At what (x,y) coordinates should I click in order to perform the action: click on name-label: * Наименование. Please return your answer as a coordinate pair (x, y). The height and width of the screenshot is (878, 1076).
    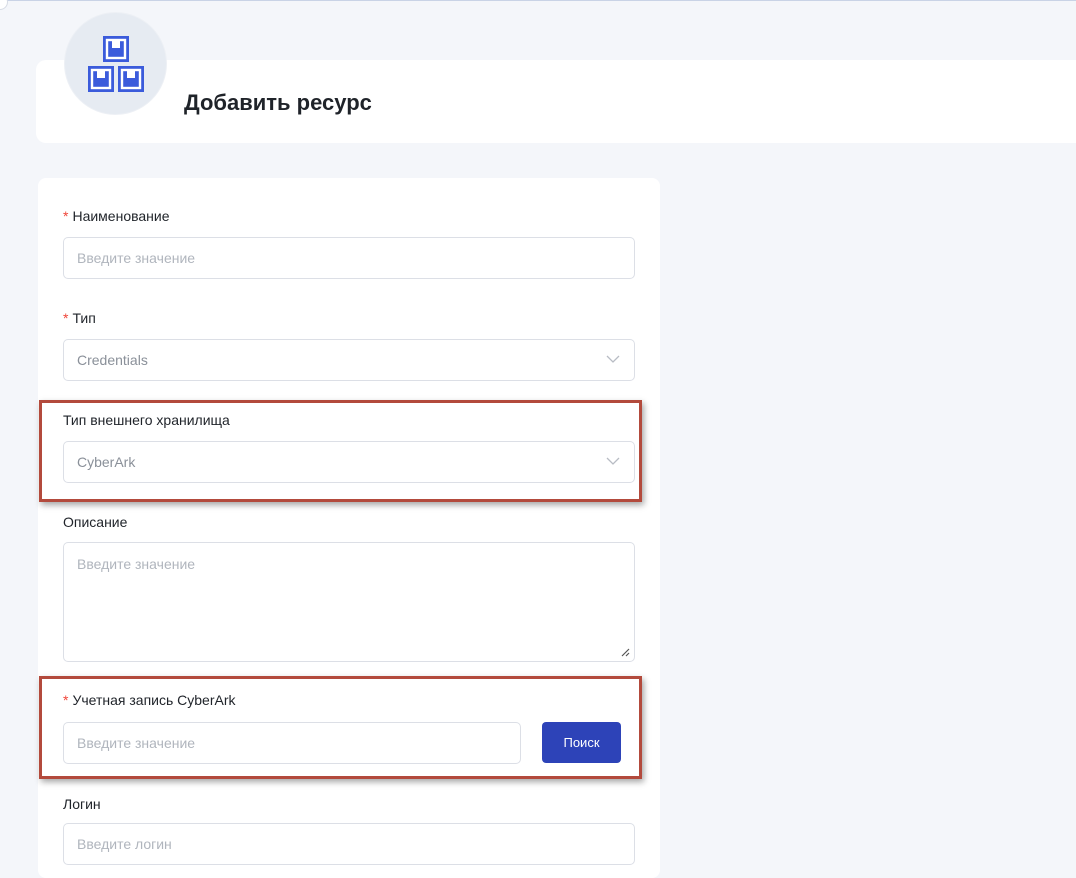
    Looking at the image, I should click on (116, 216).